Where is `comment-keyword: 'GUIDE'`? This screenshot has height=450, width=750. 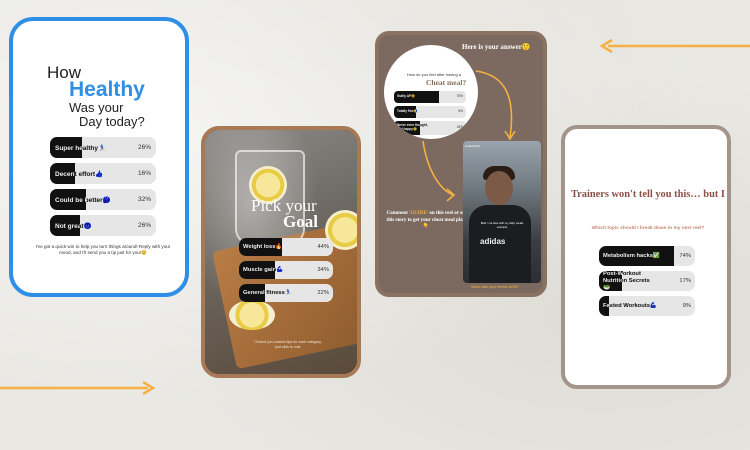 comment-keyword: 'GUIDE' is located at coordinates (419, 213).